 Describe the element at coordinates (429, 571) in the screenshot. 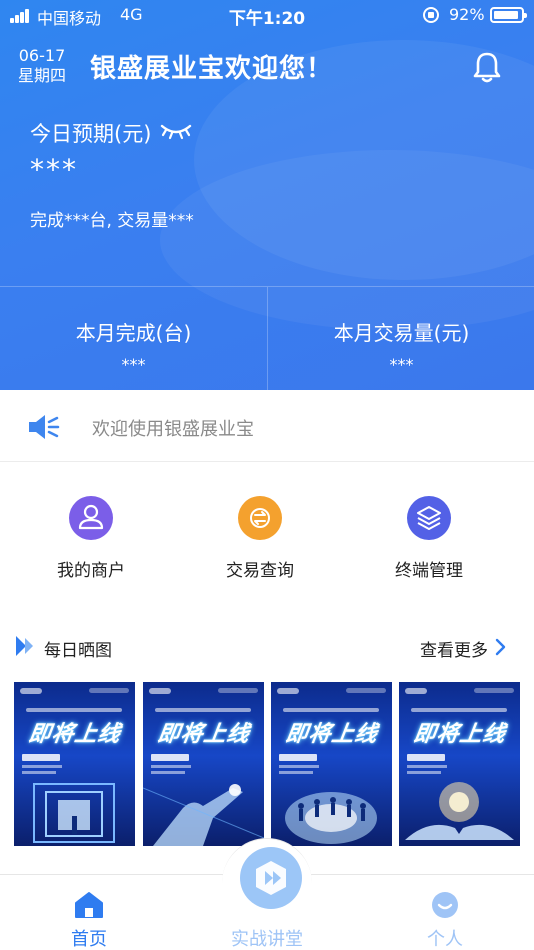

I see `quick-label: 终端管理` at that location.